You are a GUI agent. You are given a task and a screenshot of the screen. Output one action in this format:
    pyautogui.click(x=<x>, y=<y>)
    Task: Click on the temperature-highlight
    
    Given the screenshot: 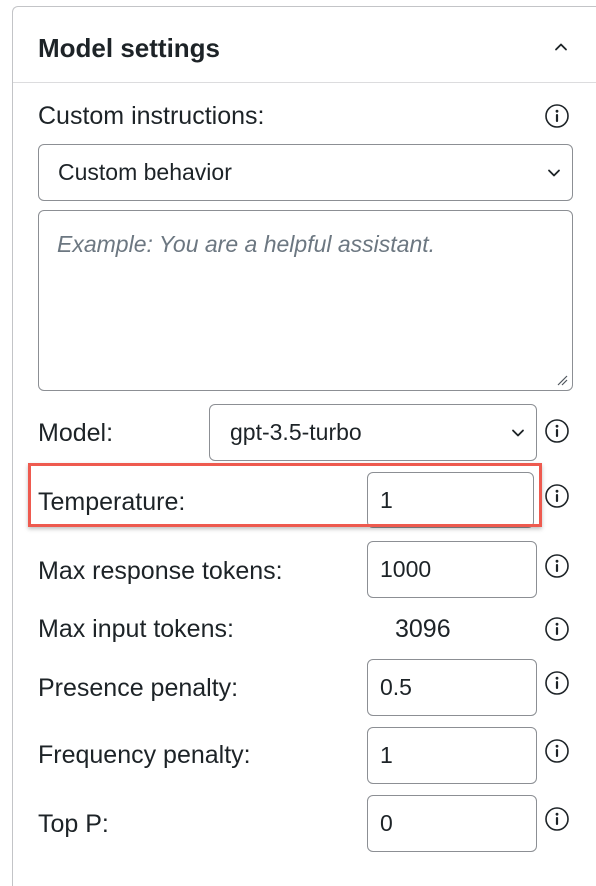 What is the action you would take?
    pyautogui.click(x=285, y=495)
    